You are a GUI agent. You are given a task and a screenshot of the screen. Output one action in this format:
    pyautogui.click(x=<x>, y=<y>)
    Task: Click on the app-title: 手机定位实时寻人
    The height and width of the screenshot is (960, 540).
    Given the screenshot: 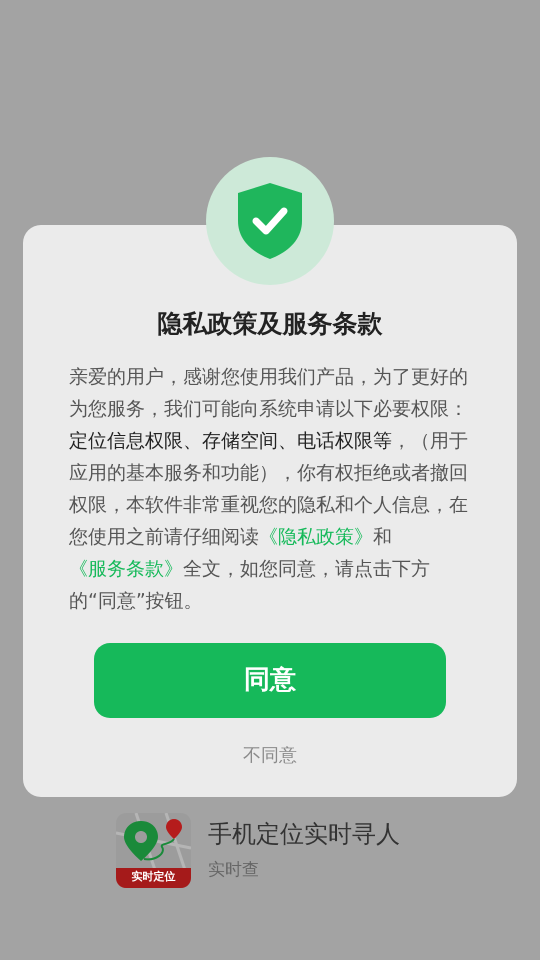 What is the action you would take?
    pyautogui.click(x=304, y=834)
    